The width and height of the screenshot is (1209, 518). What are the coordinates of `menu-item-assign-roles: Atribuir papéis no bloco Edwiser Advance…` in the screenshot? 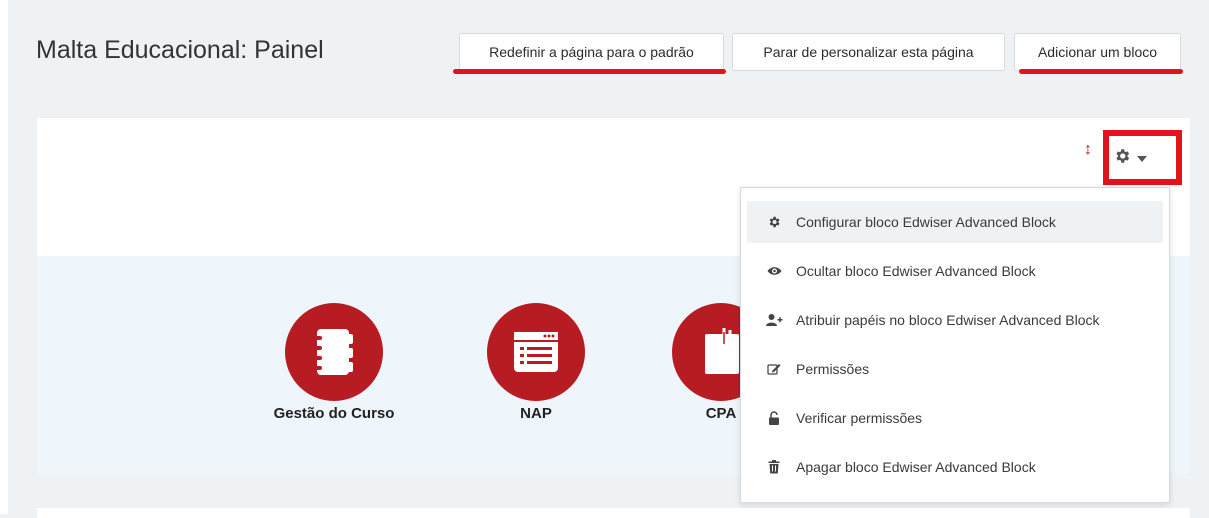 It's located at (955, 320).